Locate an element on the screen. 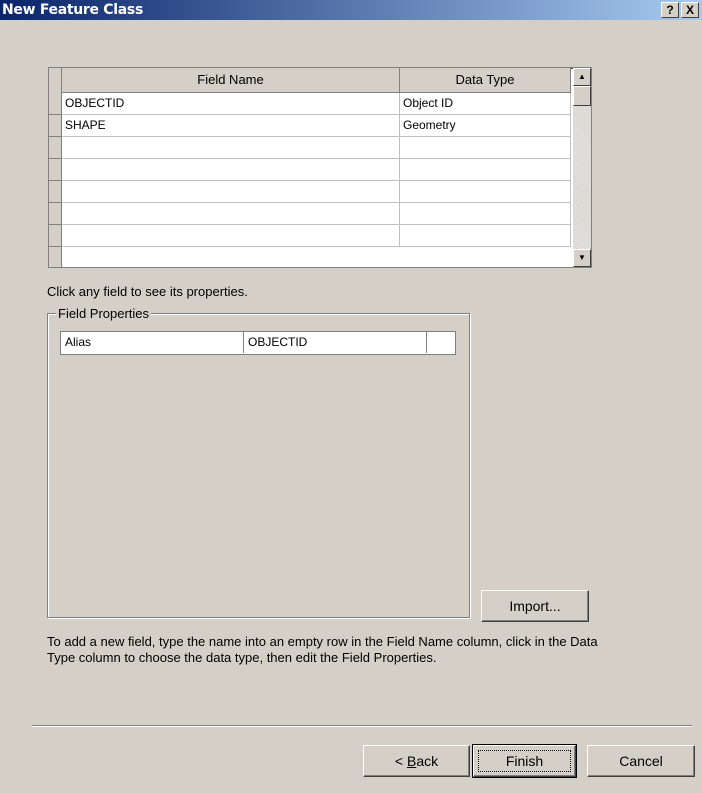 The image size is (702, 793). scroll-thumb is located at coordinates (582, 96).